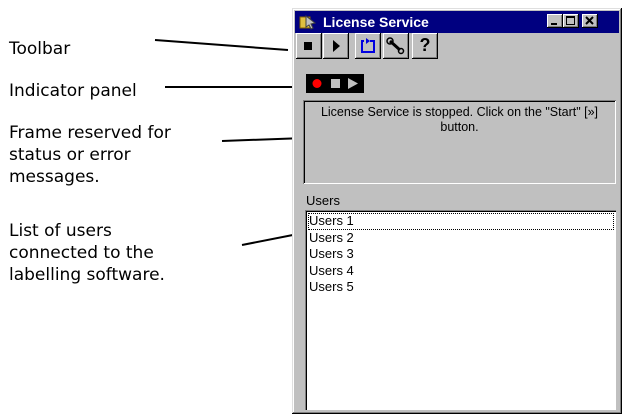  Describe the element at coordinates (461, 238) in the screenshot. I see `list-item: Users 2` at that location.